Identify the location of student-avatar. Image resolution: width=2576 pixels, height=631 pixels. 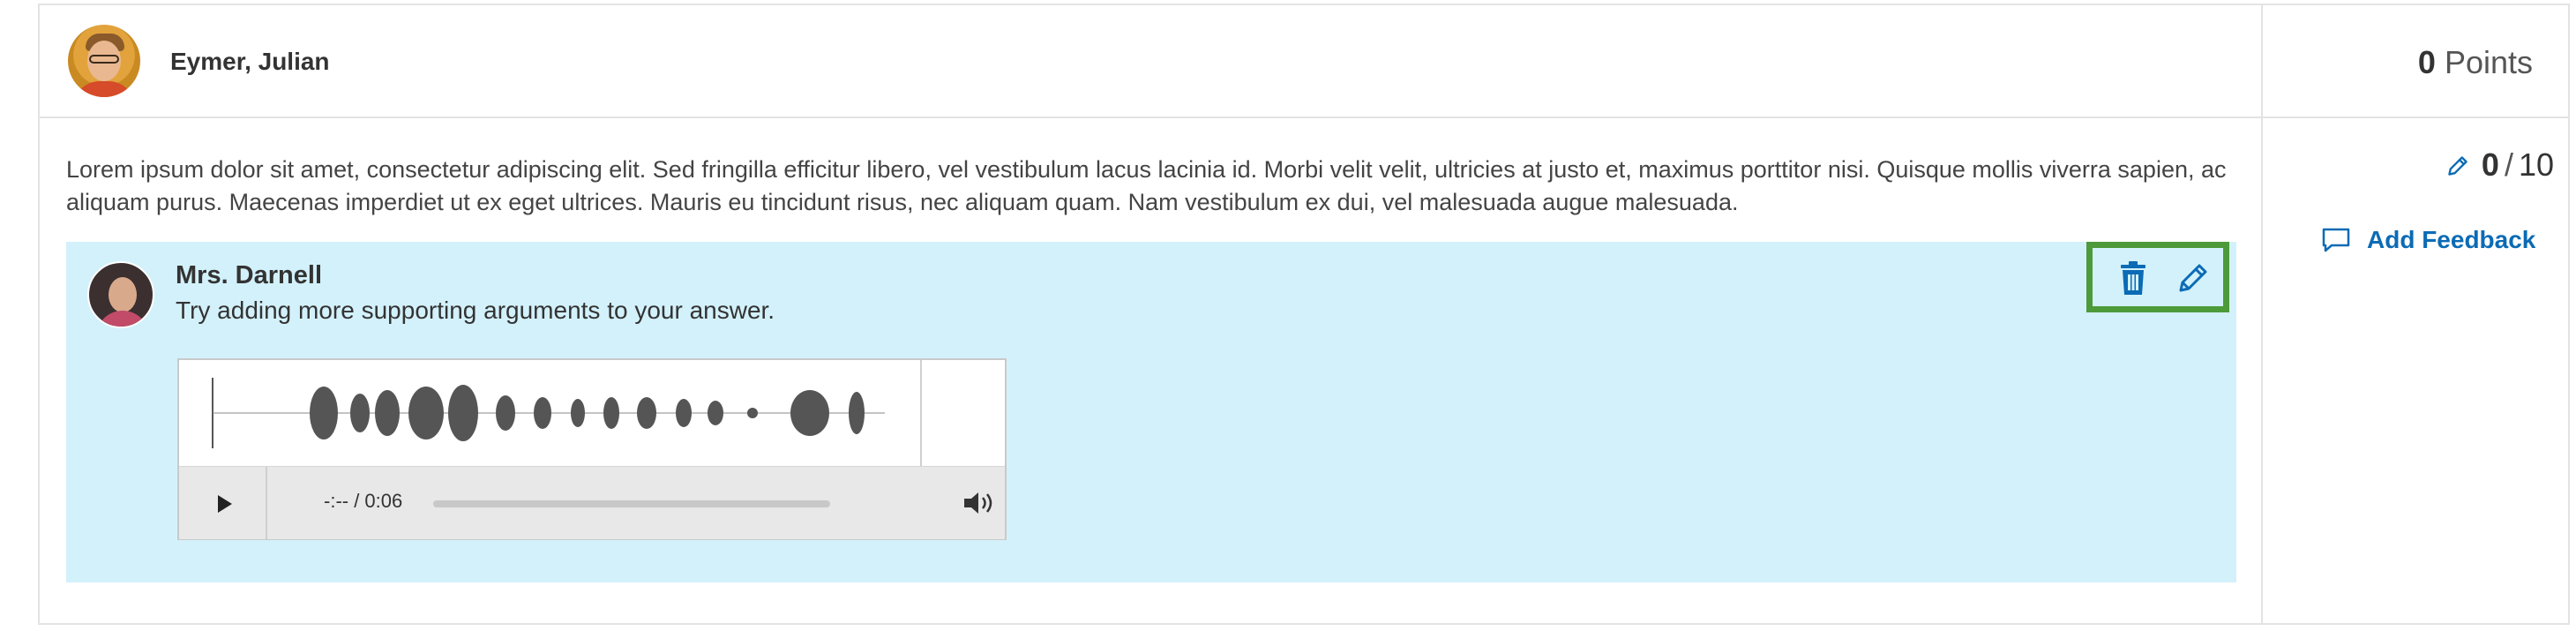
(104, 61).